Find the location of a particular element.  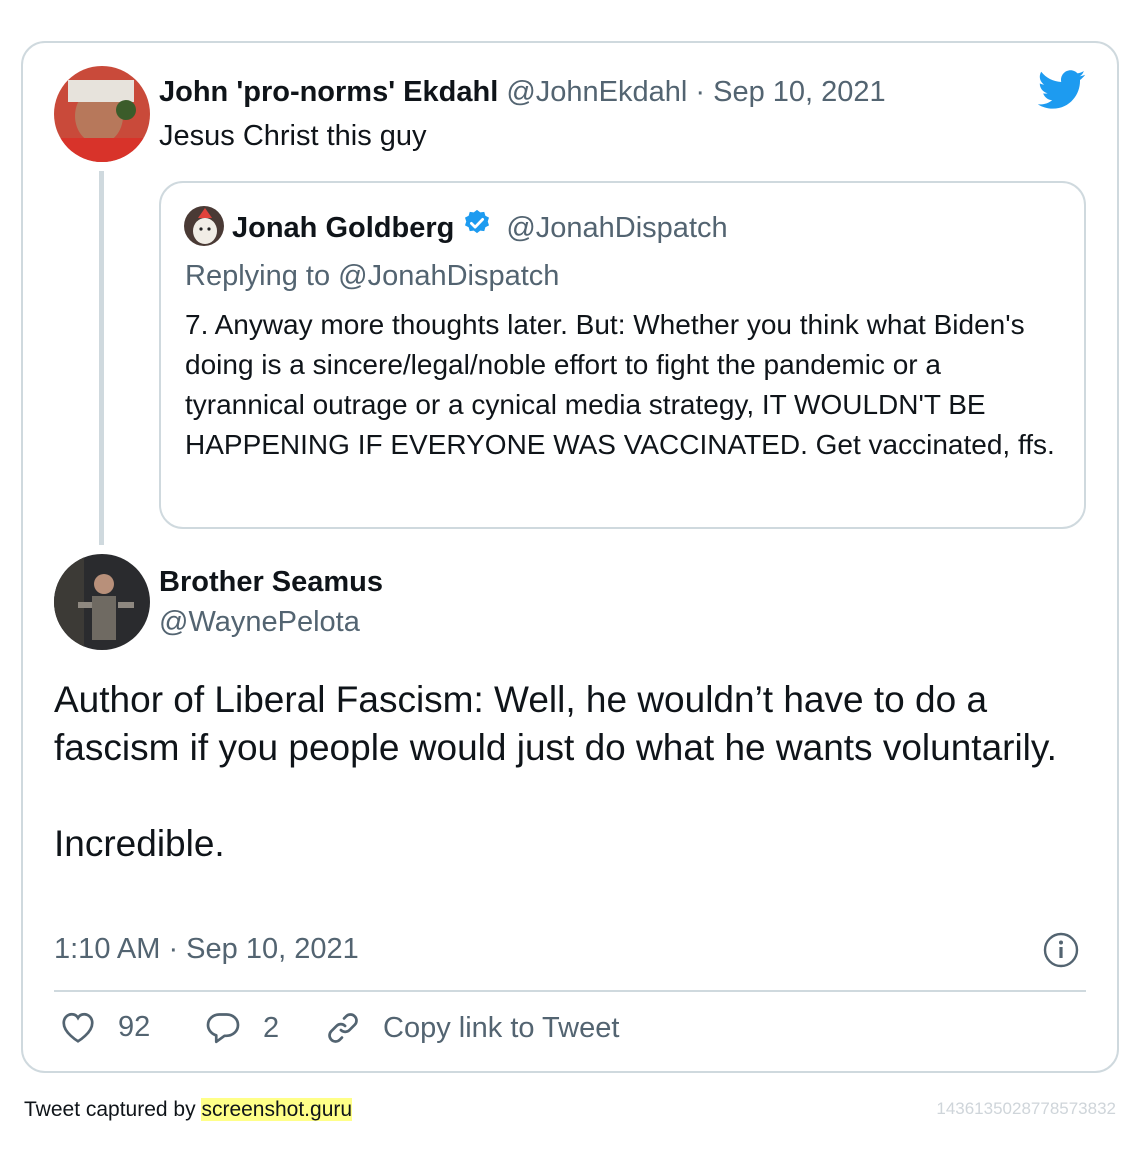

screenshot-guru-link: screenshot.guru is located at coordinates (277, 1109).